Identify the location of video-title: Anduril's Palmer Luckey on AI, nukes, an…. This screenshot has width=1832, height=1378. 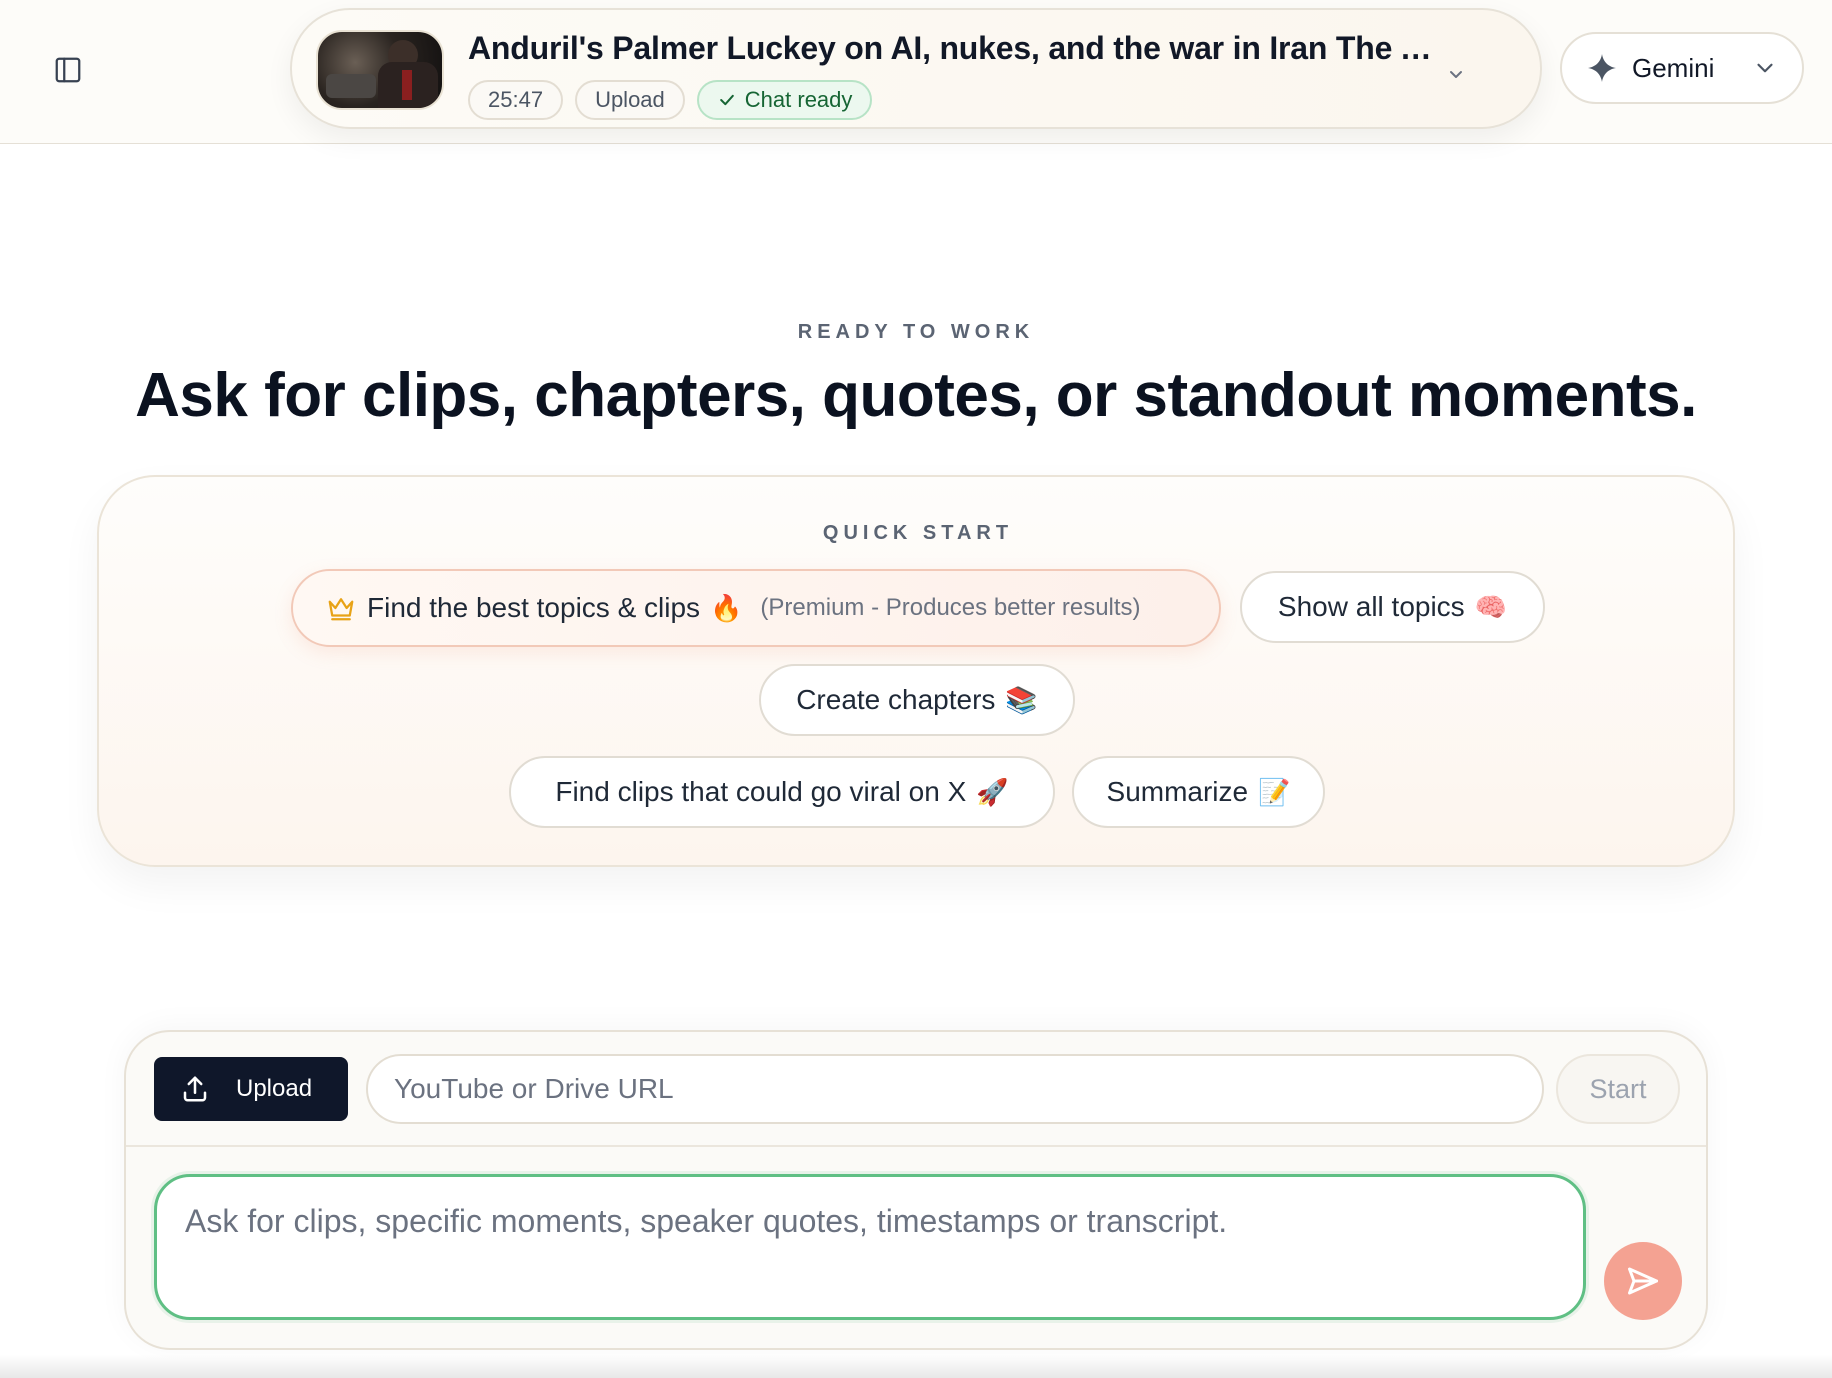
(953, 48).